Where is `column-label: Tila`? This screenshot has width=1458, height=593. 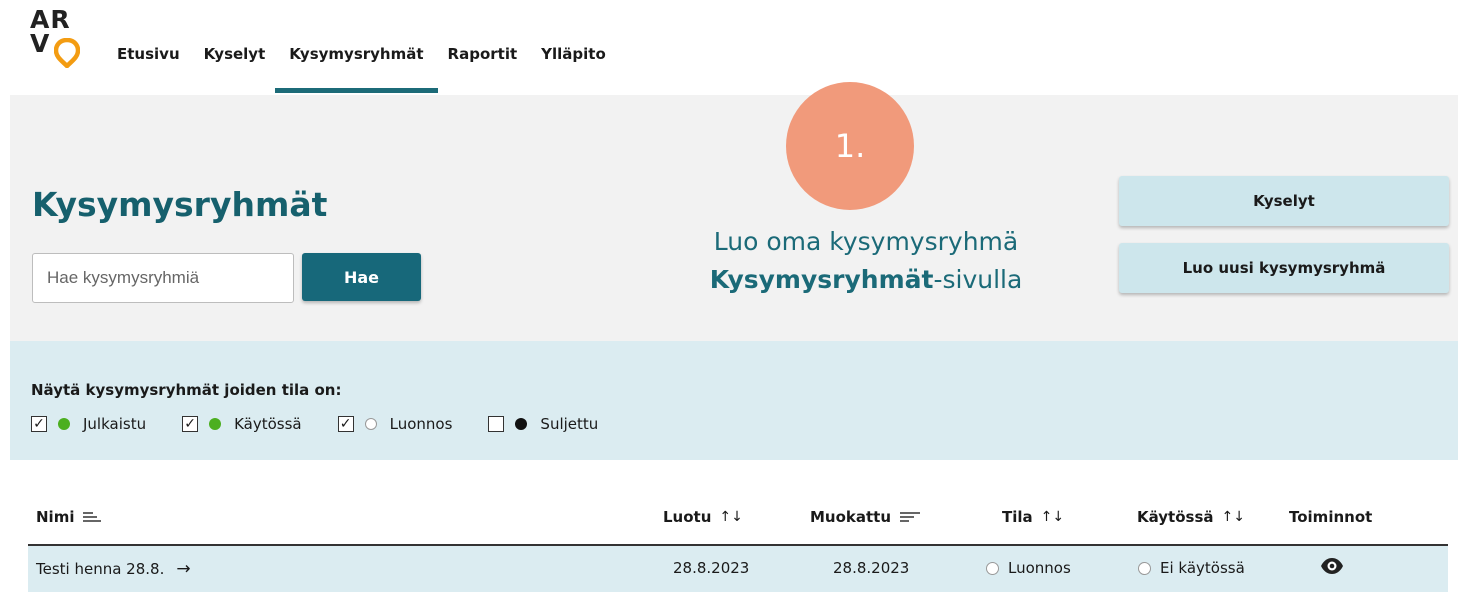
column-label: Tila is located at coordinates (1017, 517).